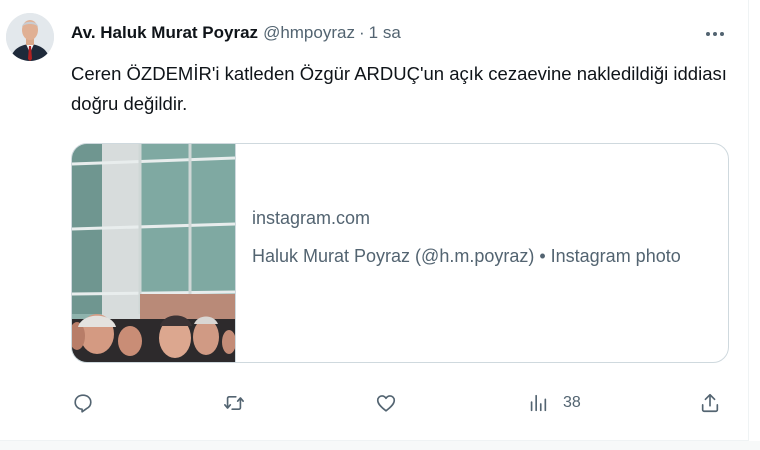  Describe the element at coordinates (572, 402) in the screenshot. I see `views-count: 38` at that location.